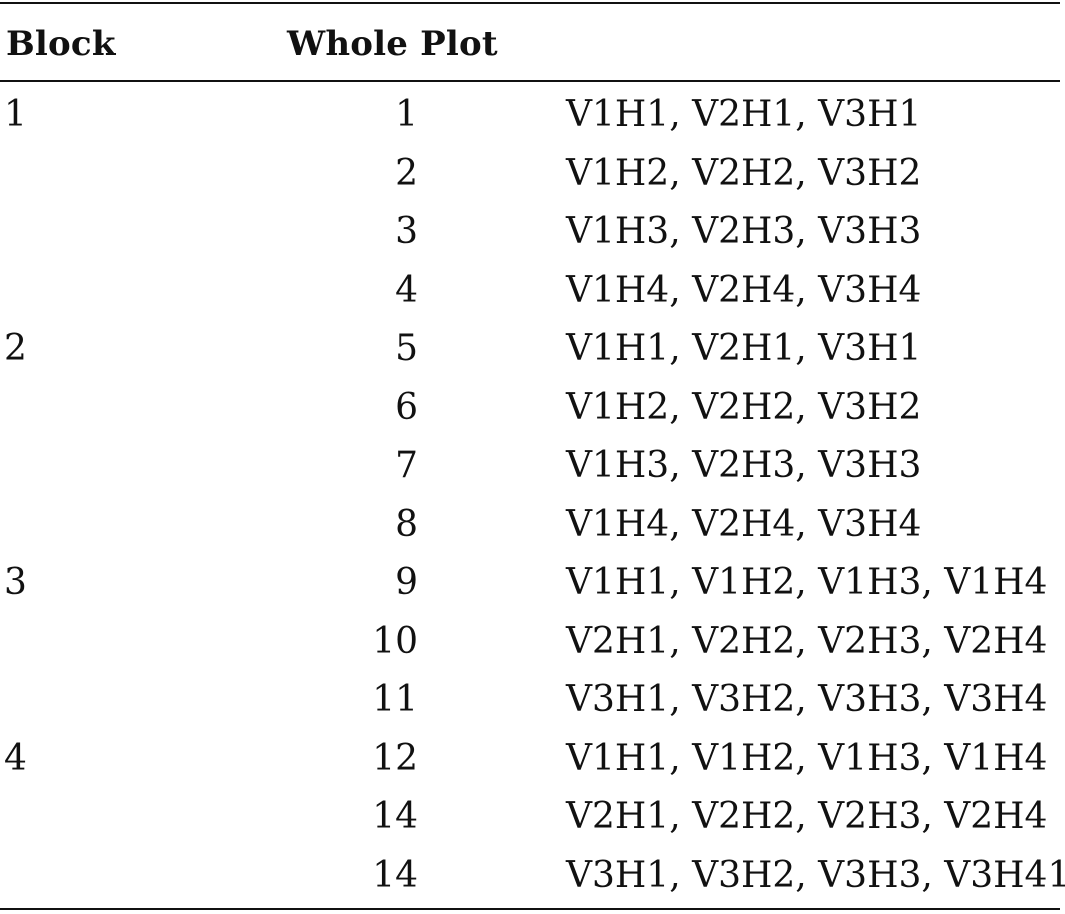  I want to click on block-cell: 2, so click(15, 348).